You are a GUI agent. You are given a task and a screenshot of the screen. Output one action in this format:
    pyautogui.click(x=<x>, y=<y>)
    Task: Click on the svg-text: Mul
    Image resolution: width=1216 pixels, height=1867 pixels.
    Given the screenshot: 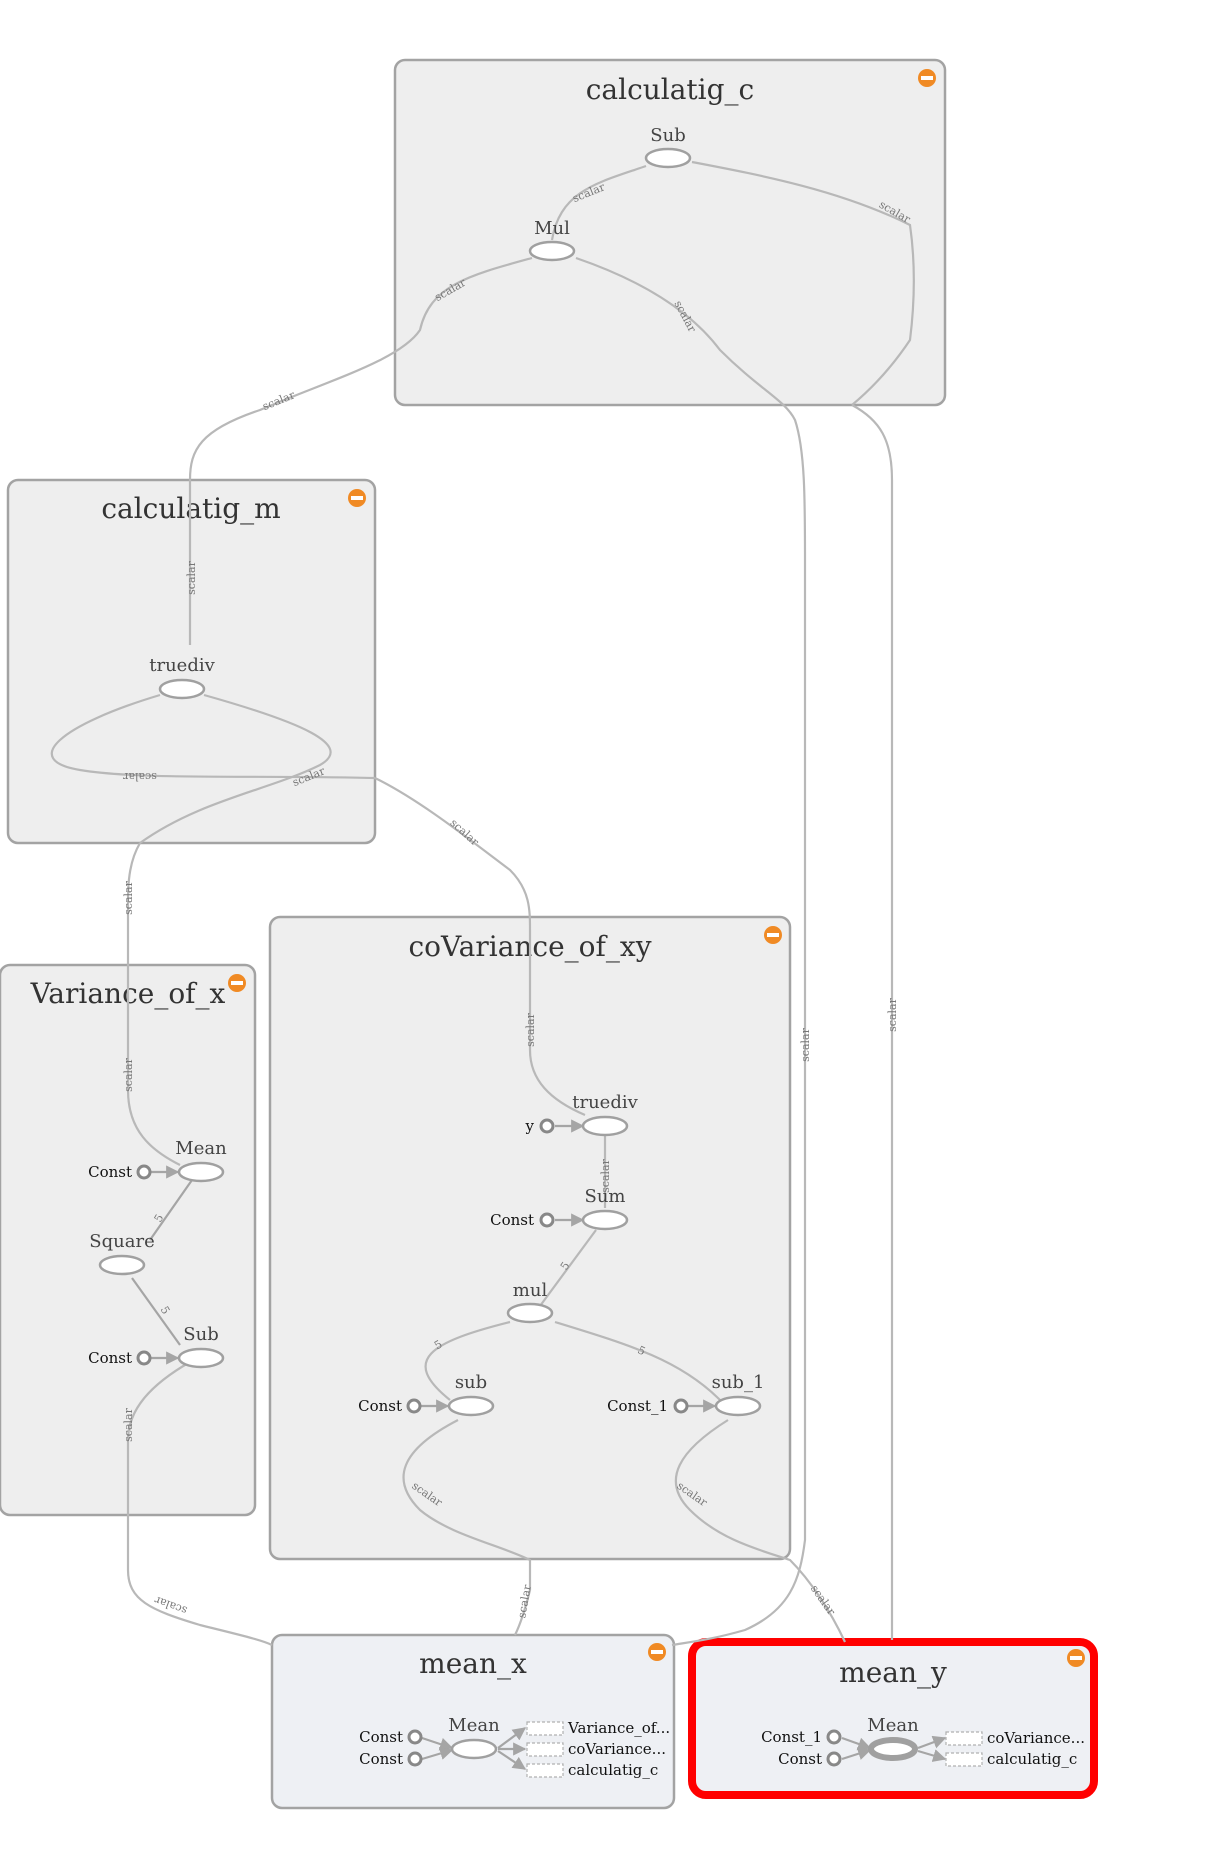 What is the action you would take?
    pyautogui.click(x=552, y=228)
    